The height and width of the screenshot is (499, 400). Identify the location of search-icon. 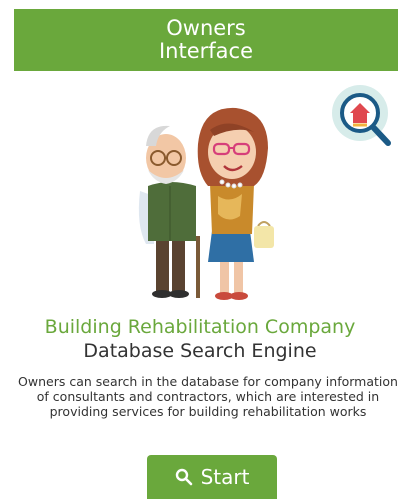
(183, 477).